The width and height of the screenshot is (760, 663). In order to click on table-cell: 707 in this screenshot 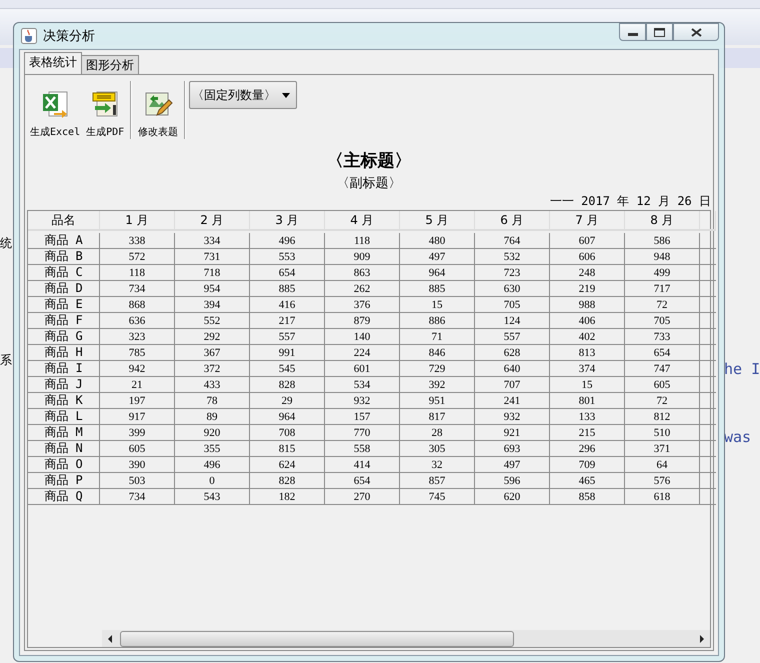, I will do `click(512, 385)`.